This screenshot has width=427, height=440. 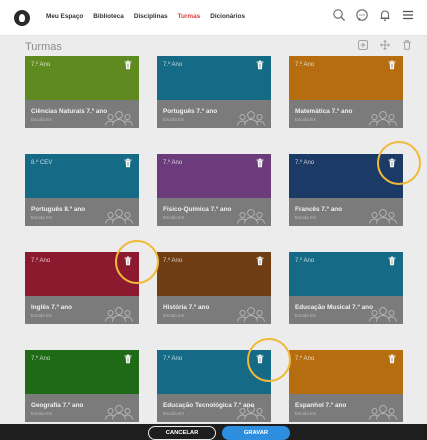 What do you see at coordinates (346, 92) in the screenshot?
I see `class-card: 7.º Ano Matemática 7.º ano Escola EX` at bounding box center [346, 92].